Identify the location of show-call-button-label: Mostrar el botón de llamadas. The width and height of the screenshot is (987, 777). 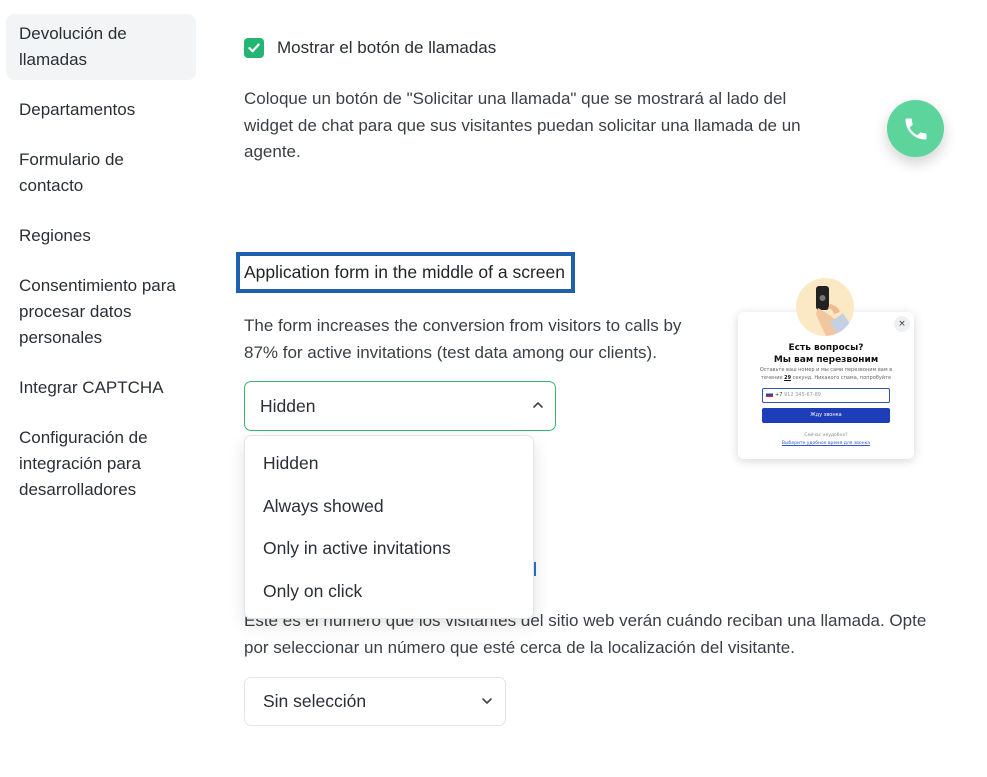
(386, 48).